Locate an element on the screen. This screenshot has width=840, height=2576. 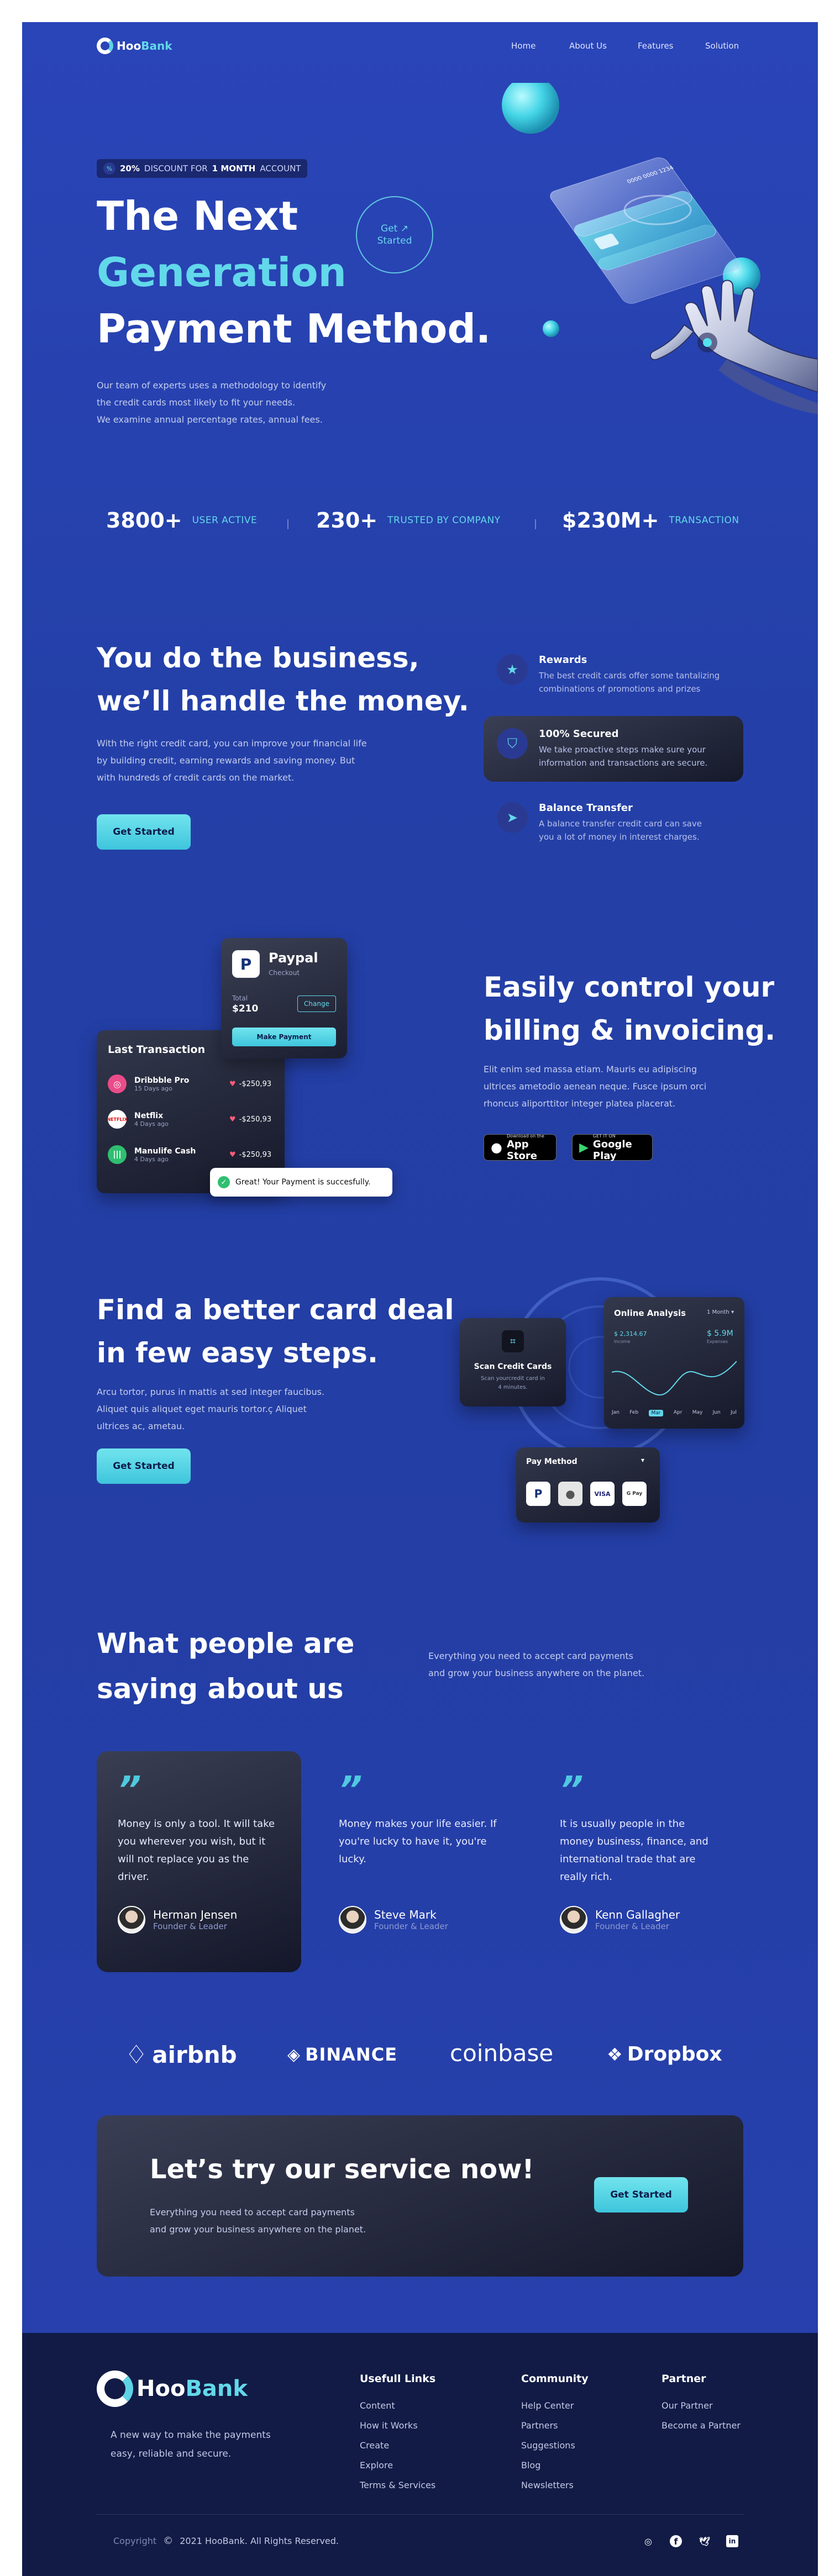
instagram-icon: ◎ is located at coordinates (648, 2541).